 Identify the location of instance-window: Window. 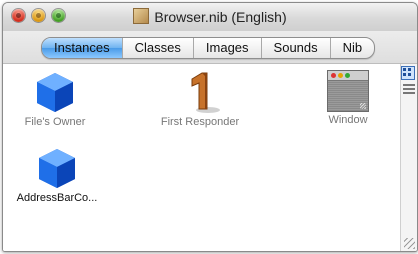
(348, 98).